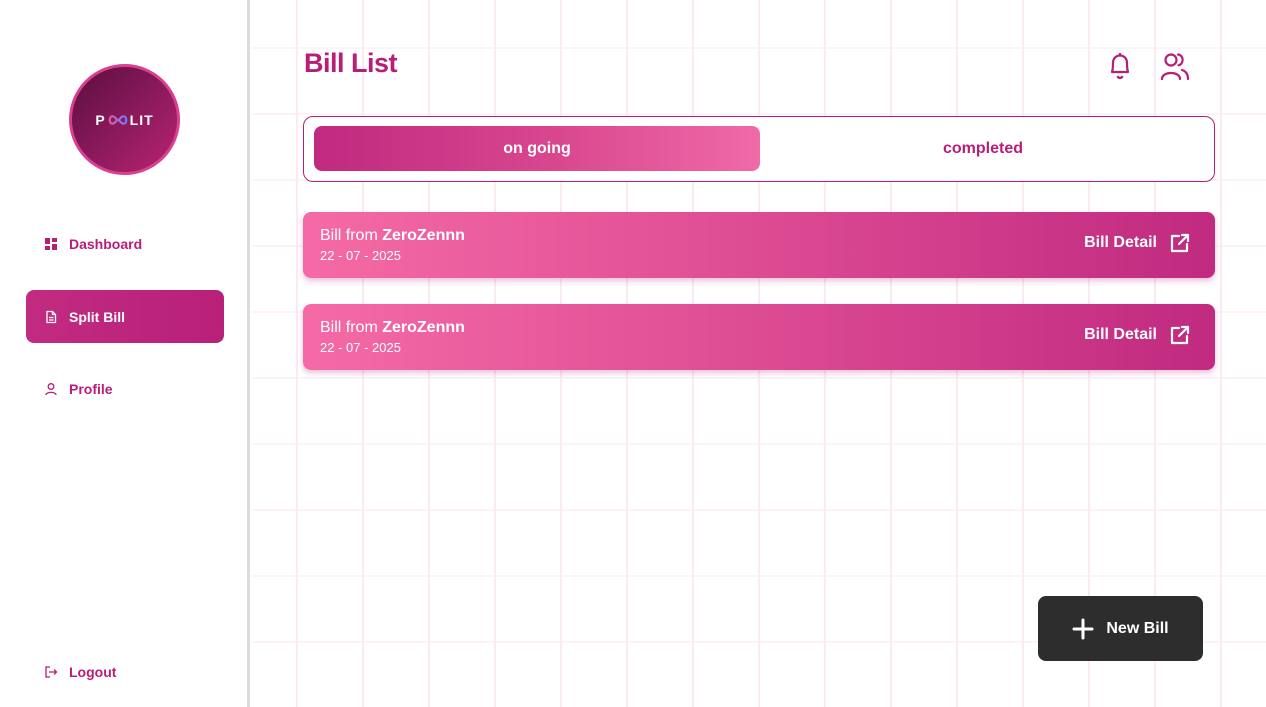 Image resolution: width=1266 pixels, height=707 pixels. I want to click on document-icon, so click(51, 317).